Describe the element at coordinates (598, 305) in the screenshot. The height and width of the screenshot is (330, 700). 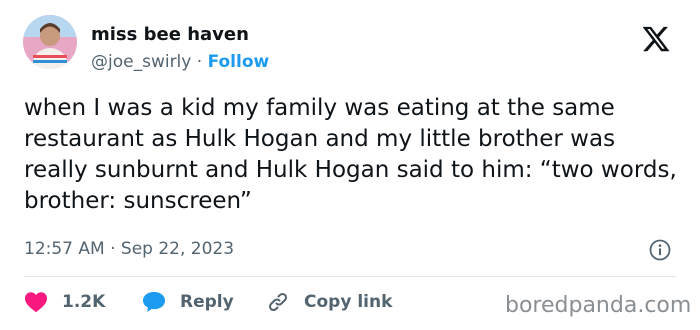
I see `watermark: boredpanda.com` at that location.